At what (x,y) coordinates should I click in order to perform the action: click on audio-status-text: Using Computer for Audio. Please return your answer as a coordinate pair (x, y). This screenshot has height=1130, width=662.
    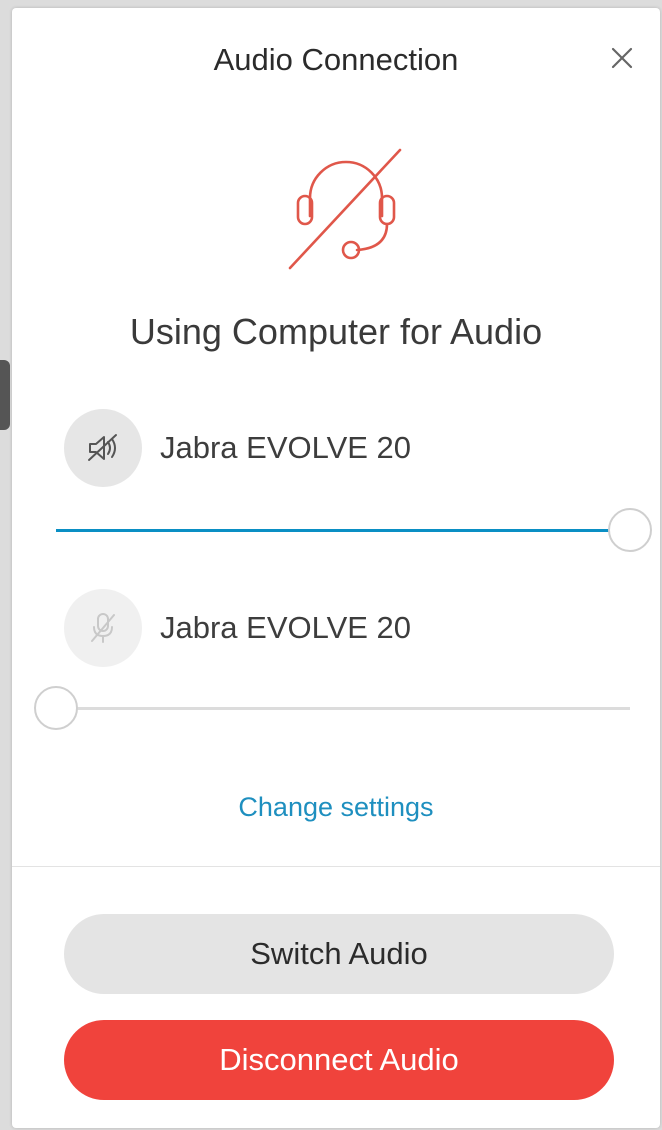
    Looking at the image, I should click on (336, 331).